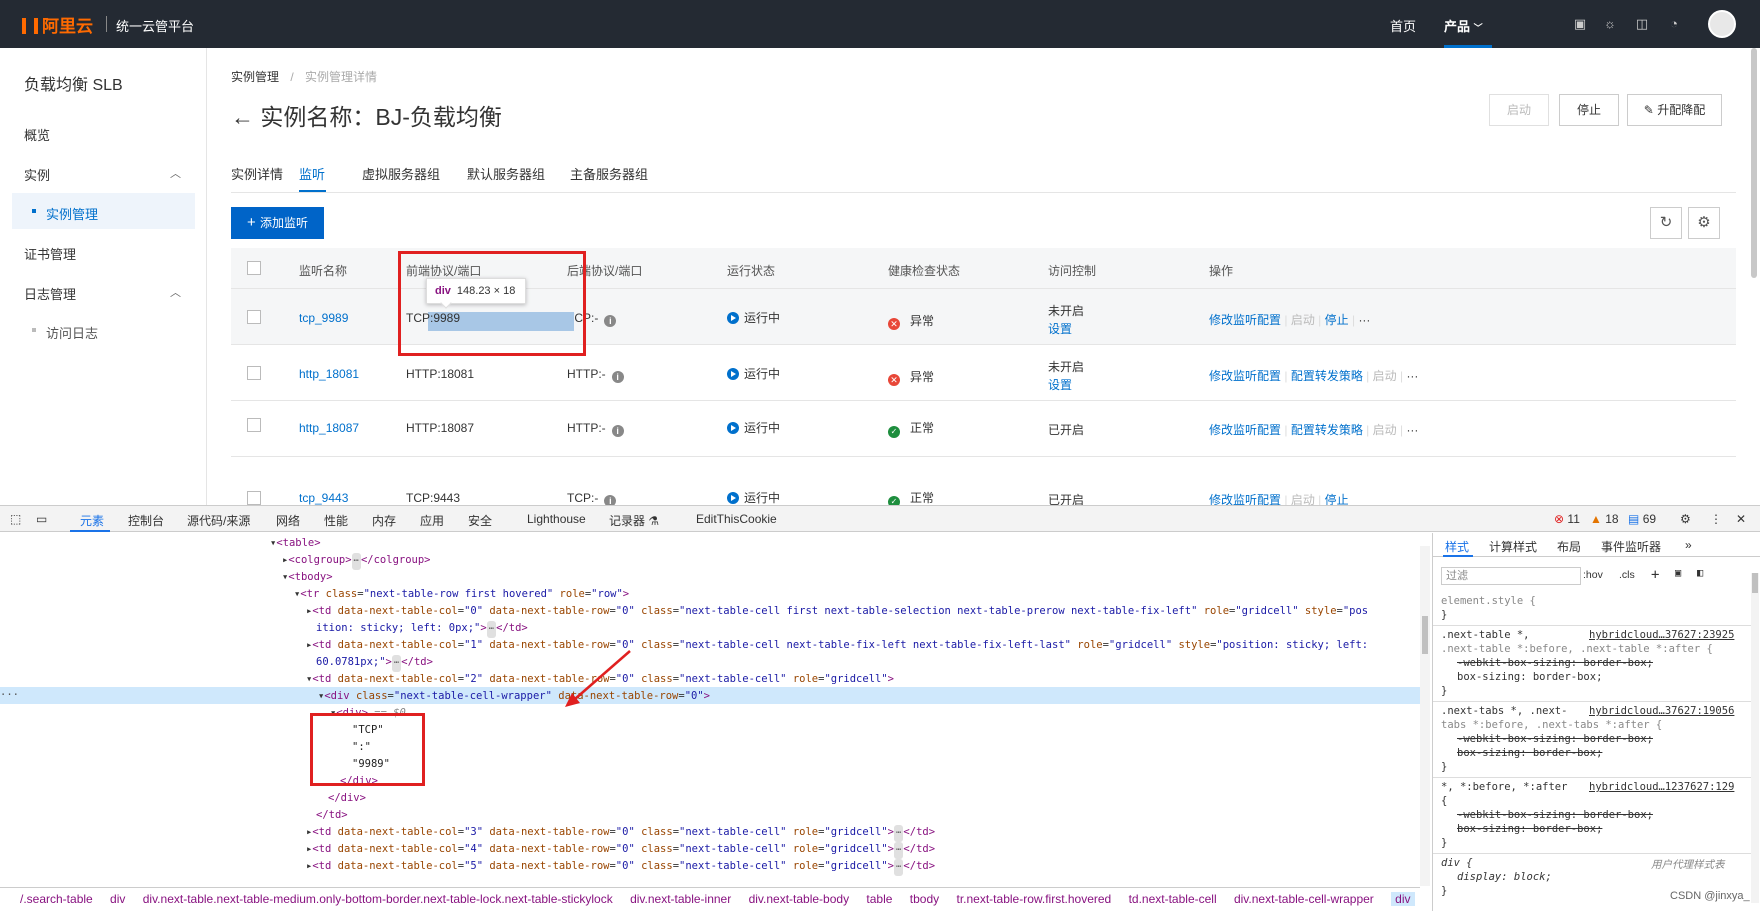 This screenshot has height=911, width=1760. I want to click on back-arrow-icon: ←, so click(242, 117).